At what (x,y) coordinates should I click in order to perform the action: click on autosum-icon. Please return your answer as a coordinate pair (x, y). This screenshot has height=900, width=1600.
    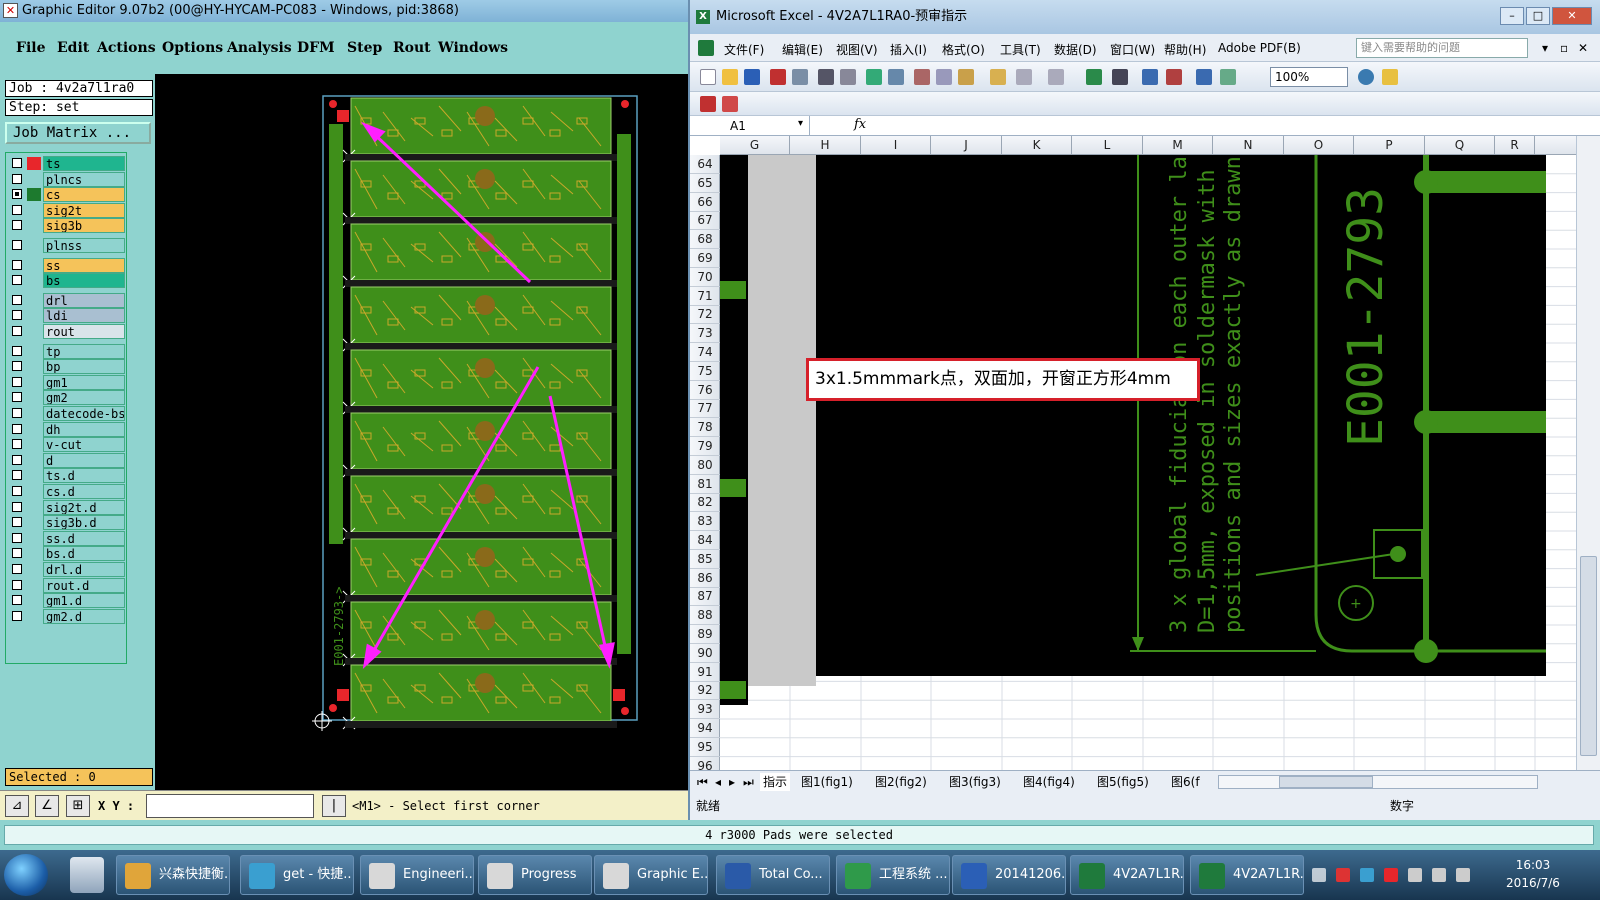
    Looking at the image, I should click on (1120, 77).